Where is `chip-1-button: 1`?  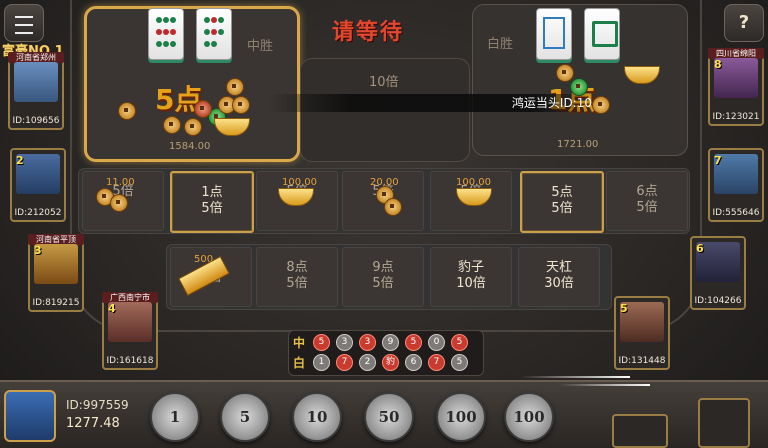 chip-1-button: 1 is located at coordinates (175, 417).